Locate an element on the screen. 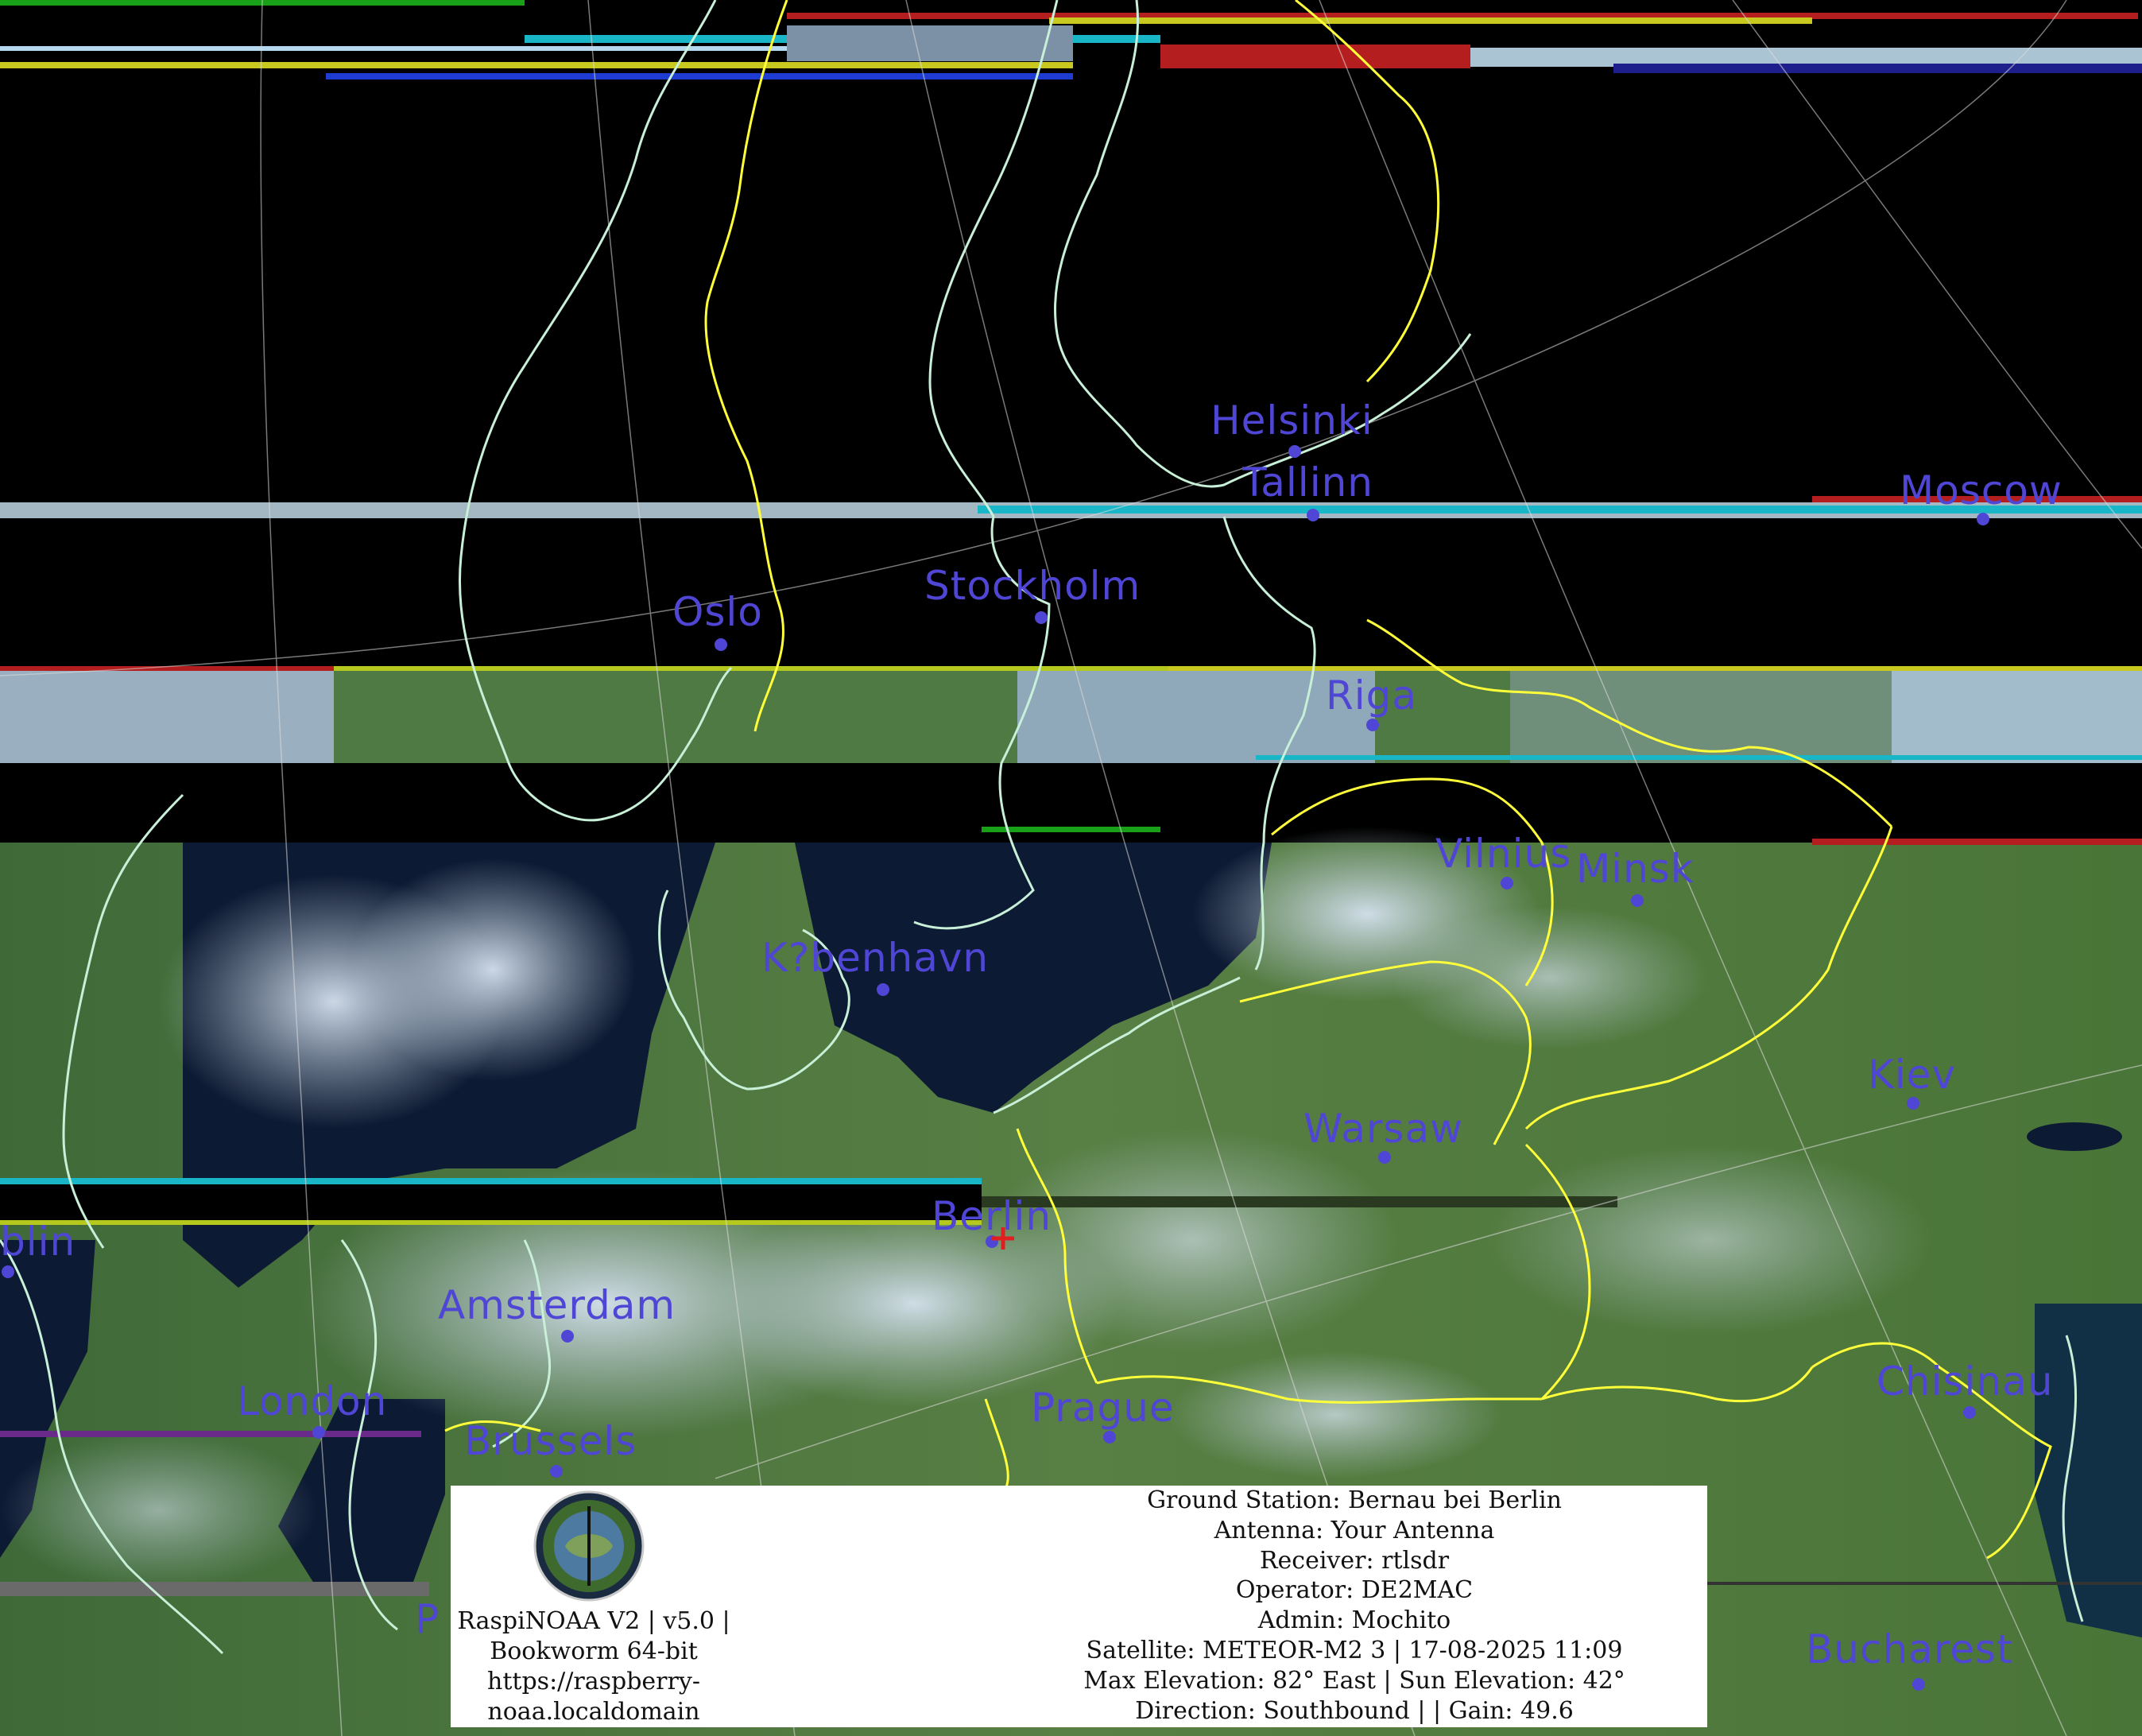 The height and width of the screenshot is (1736, 2142). city-marker-brussels is located at coordinates (556, 1471).